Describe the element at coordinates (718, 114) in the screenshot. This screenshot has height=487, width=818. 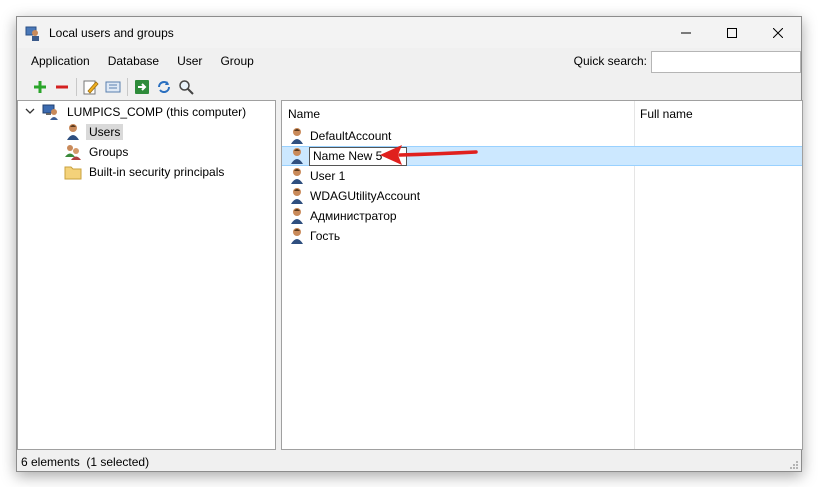
I see `column-header-full-name: Full name` at that location.